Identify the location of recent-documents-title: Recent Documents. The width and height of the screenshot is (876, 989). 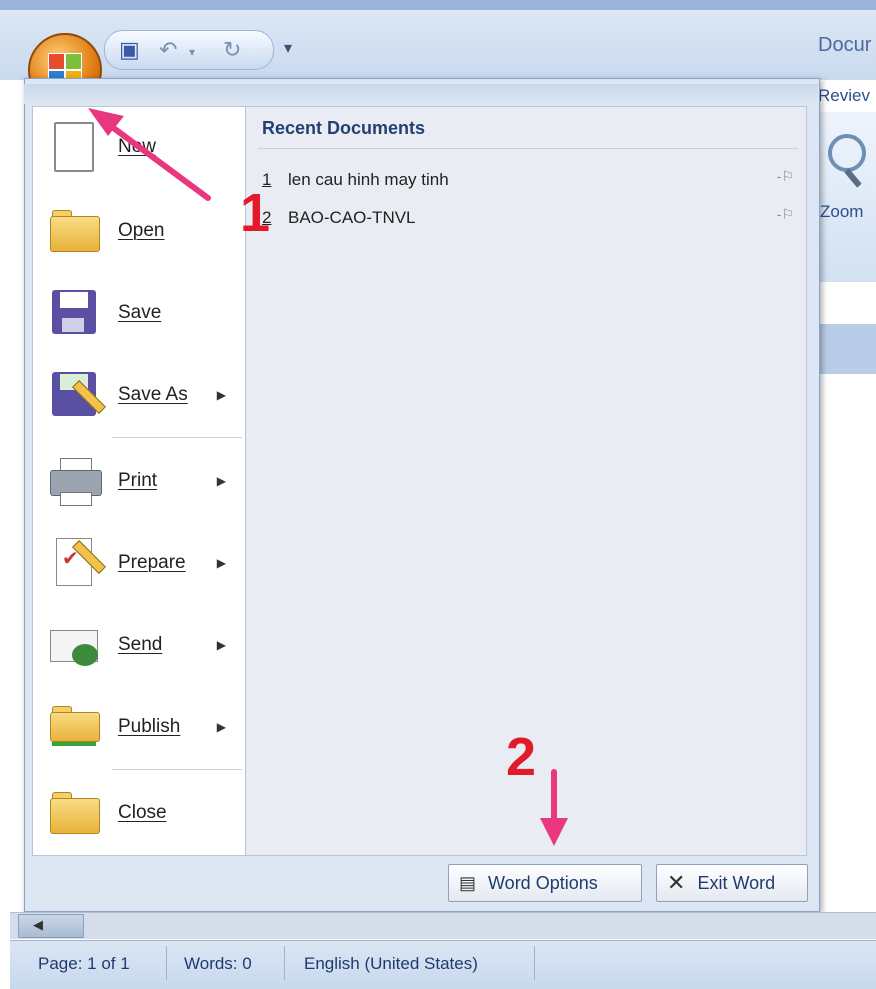
(344, 128).